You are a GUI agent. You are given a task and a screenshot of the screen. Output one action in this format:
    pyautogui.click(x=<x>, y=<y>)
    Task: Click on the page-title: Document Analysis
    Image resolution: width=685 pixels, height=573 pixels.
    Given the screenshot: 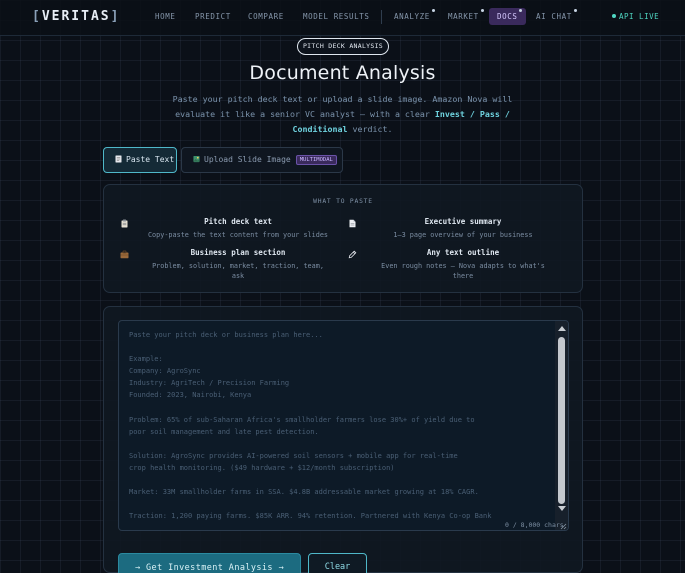 What is the action you would take?
    pyautogui.click(x=342, y=73)
    